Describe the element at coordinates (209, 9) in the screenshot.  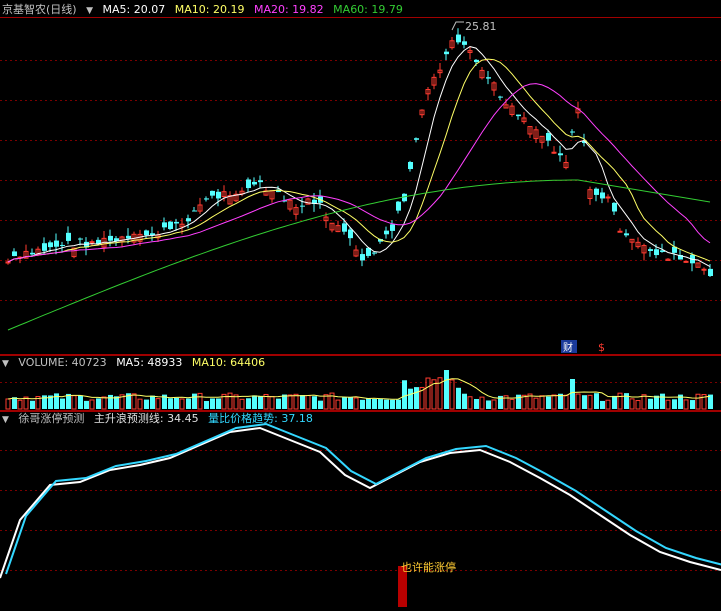
I see `ma10-value: MA10: 20.19` at that location.